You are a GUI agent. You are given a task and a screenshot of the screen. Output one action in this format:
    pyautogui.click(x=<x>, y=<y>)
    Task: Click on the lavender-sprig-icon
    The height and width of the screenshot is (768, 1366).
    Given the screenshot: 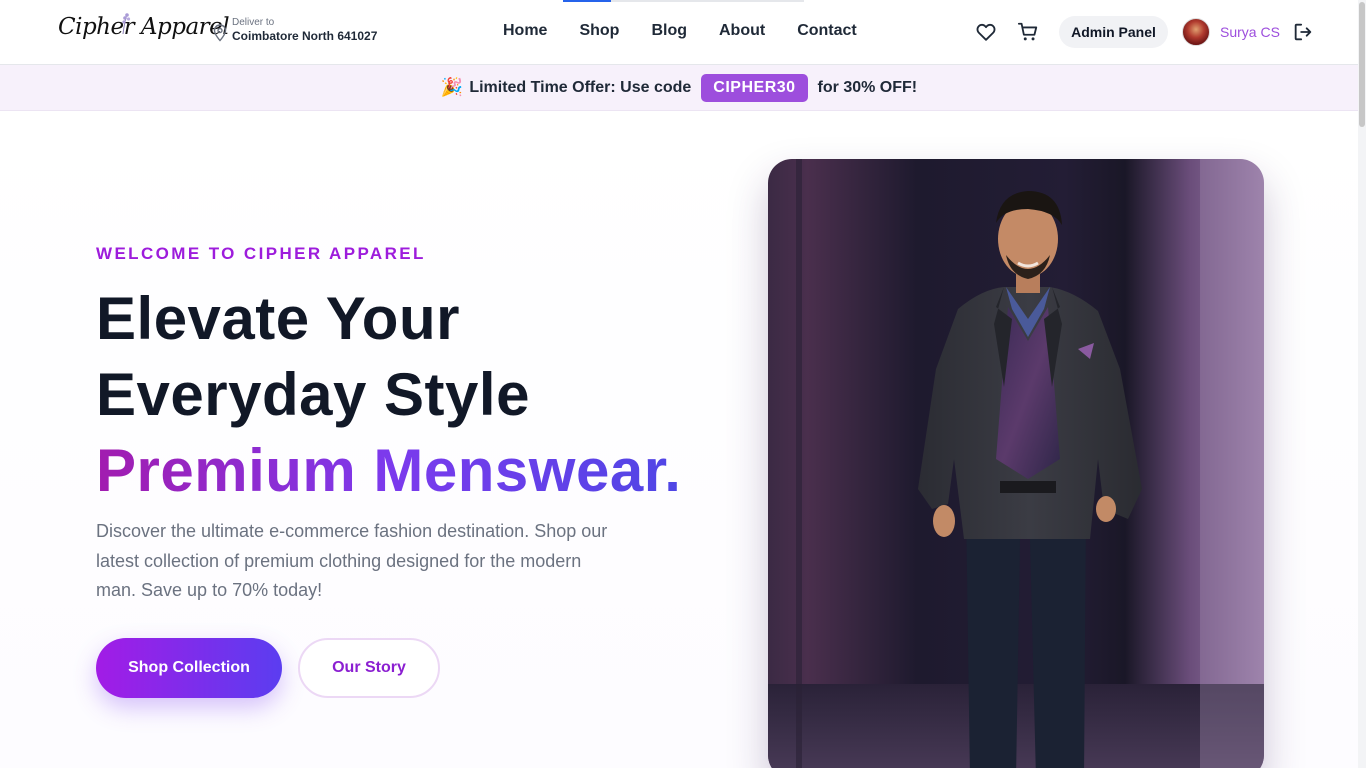 What is the action you would take?
    pyautogui.click(x=126, y=23)
    